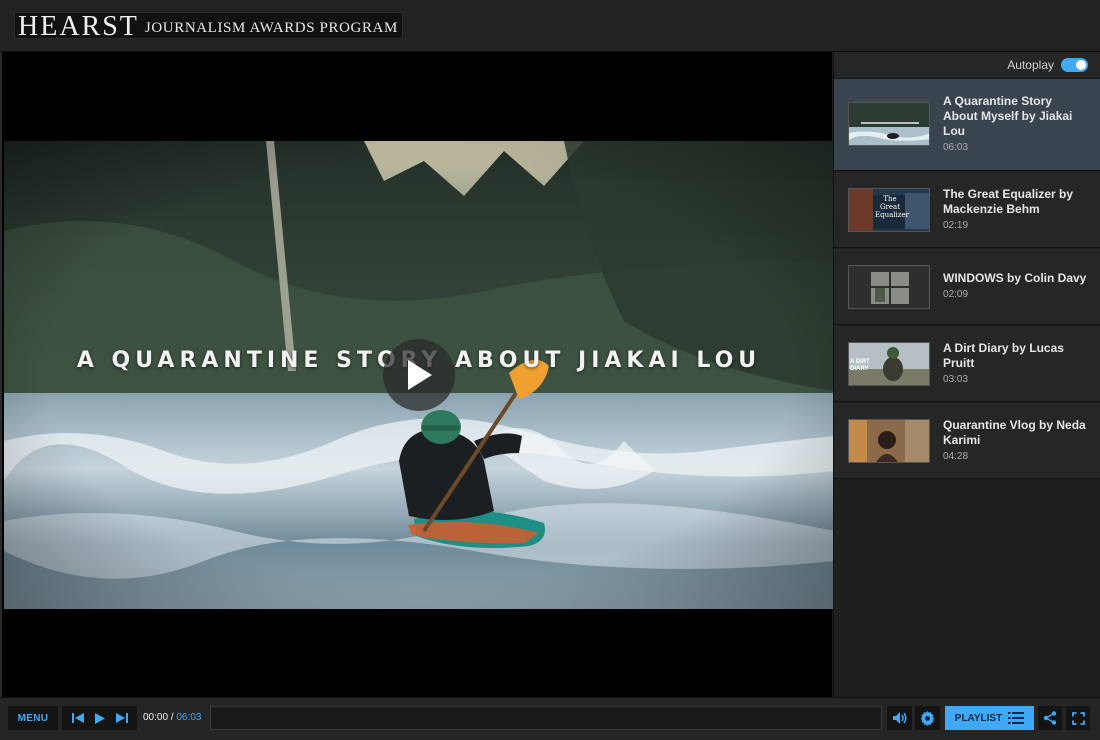  I want to click on site-header: HEARST JOURNALISM AWARDS PROGRAM, so click(550, 26).